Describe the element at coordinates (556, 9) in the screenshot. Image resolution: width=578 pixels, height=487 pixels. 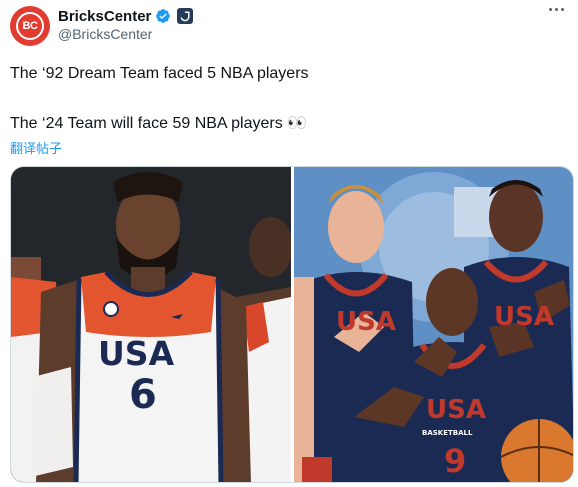
I see `more-options-icon` at that location.